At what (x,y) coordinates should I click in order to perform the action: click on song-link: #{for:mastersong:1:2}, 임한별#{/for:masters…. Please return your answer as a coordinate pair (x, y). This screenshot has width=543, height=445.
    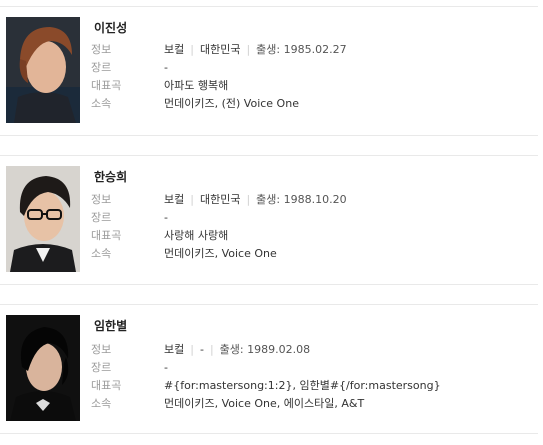
    Looking at the image, I should click on (302, 386).